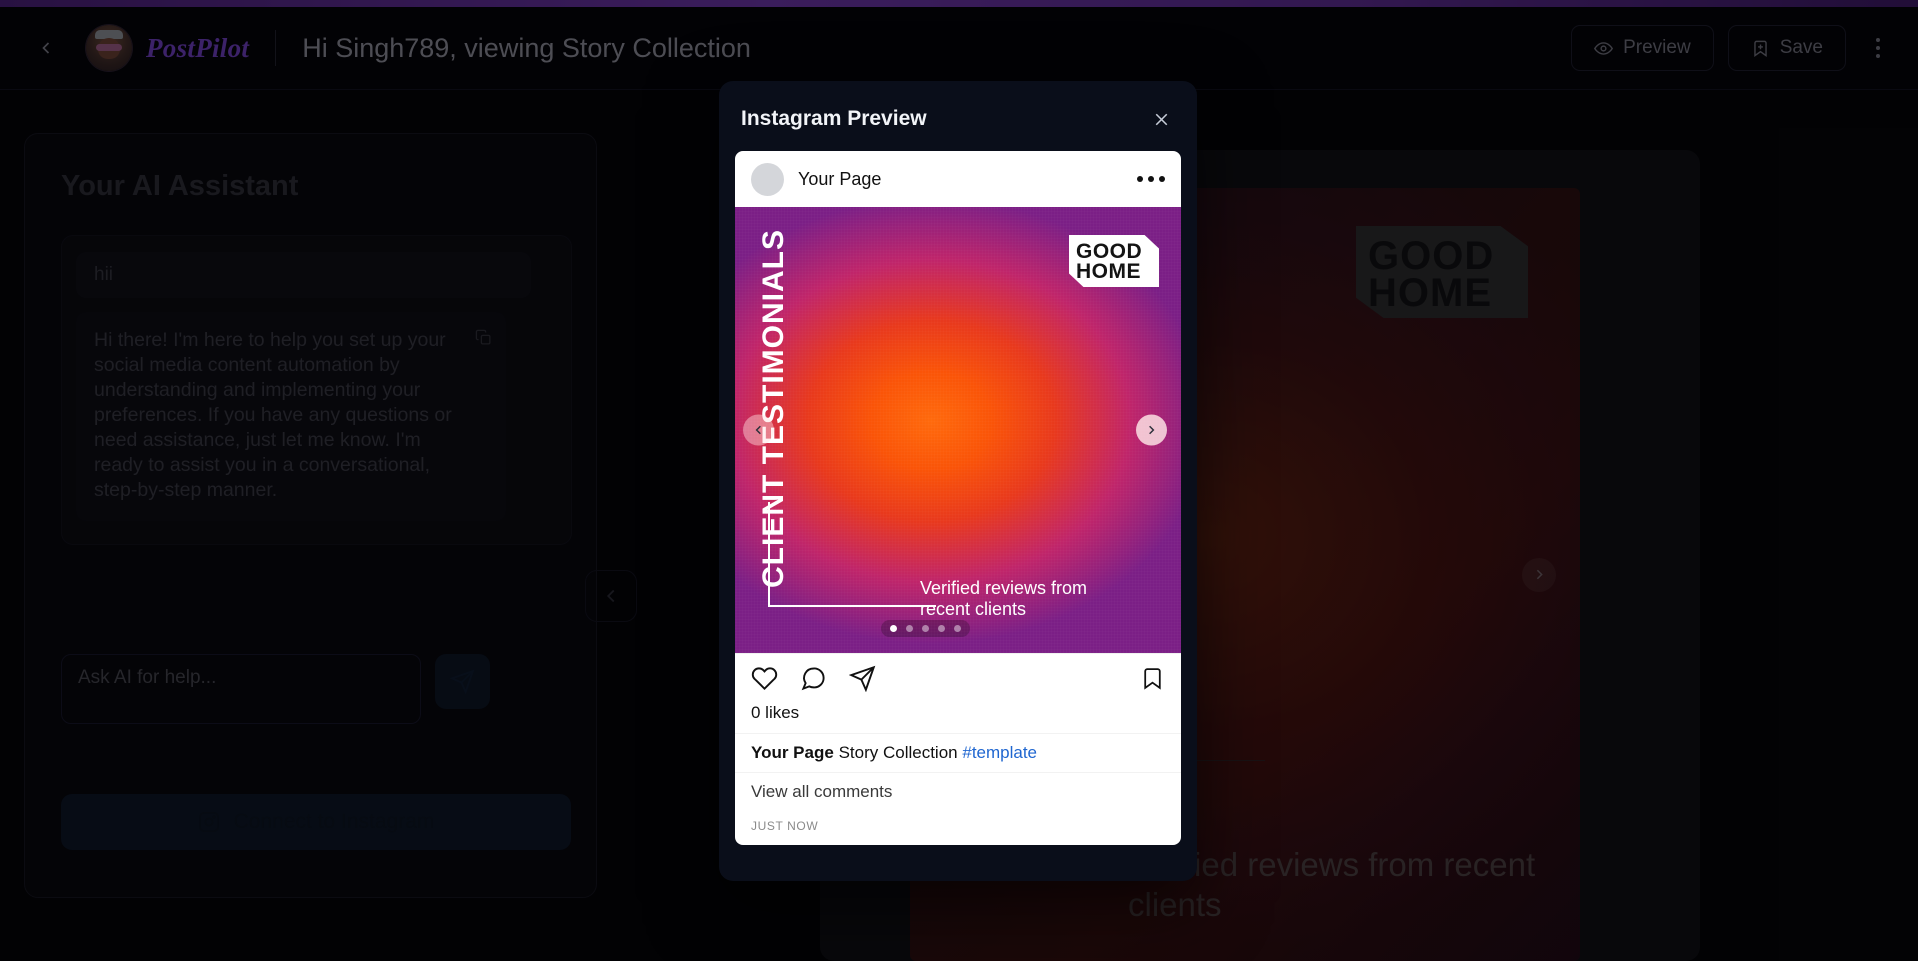 This screenshot has width=1918, height=961. Describe the element at coordinates (767, 179) in the screenshot. I see `post-avatar` at that location.